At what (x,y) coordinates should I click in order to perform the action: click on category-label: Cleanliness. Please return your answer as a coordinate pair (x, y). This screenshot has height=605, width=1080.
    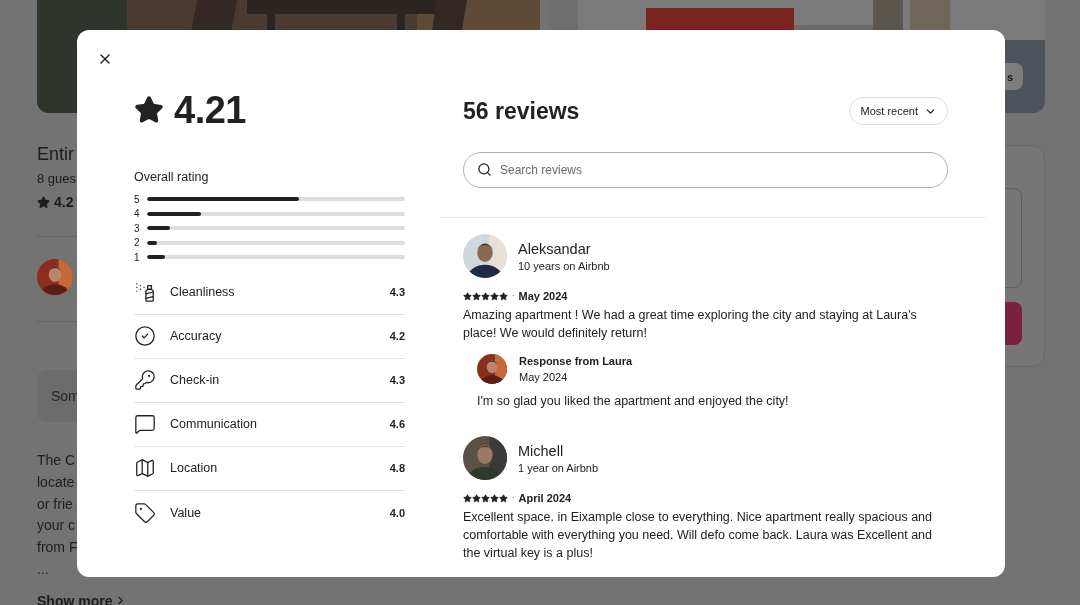
    Looking at the image, I should click on (203, 292).